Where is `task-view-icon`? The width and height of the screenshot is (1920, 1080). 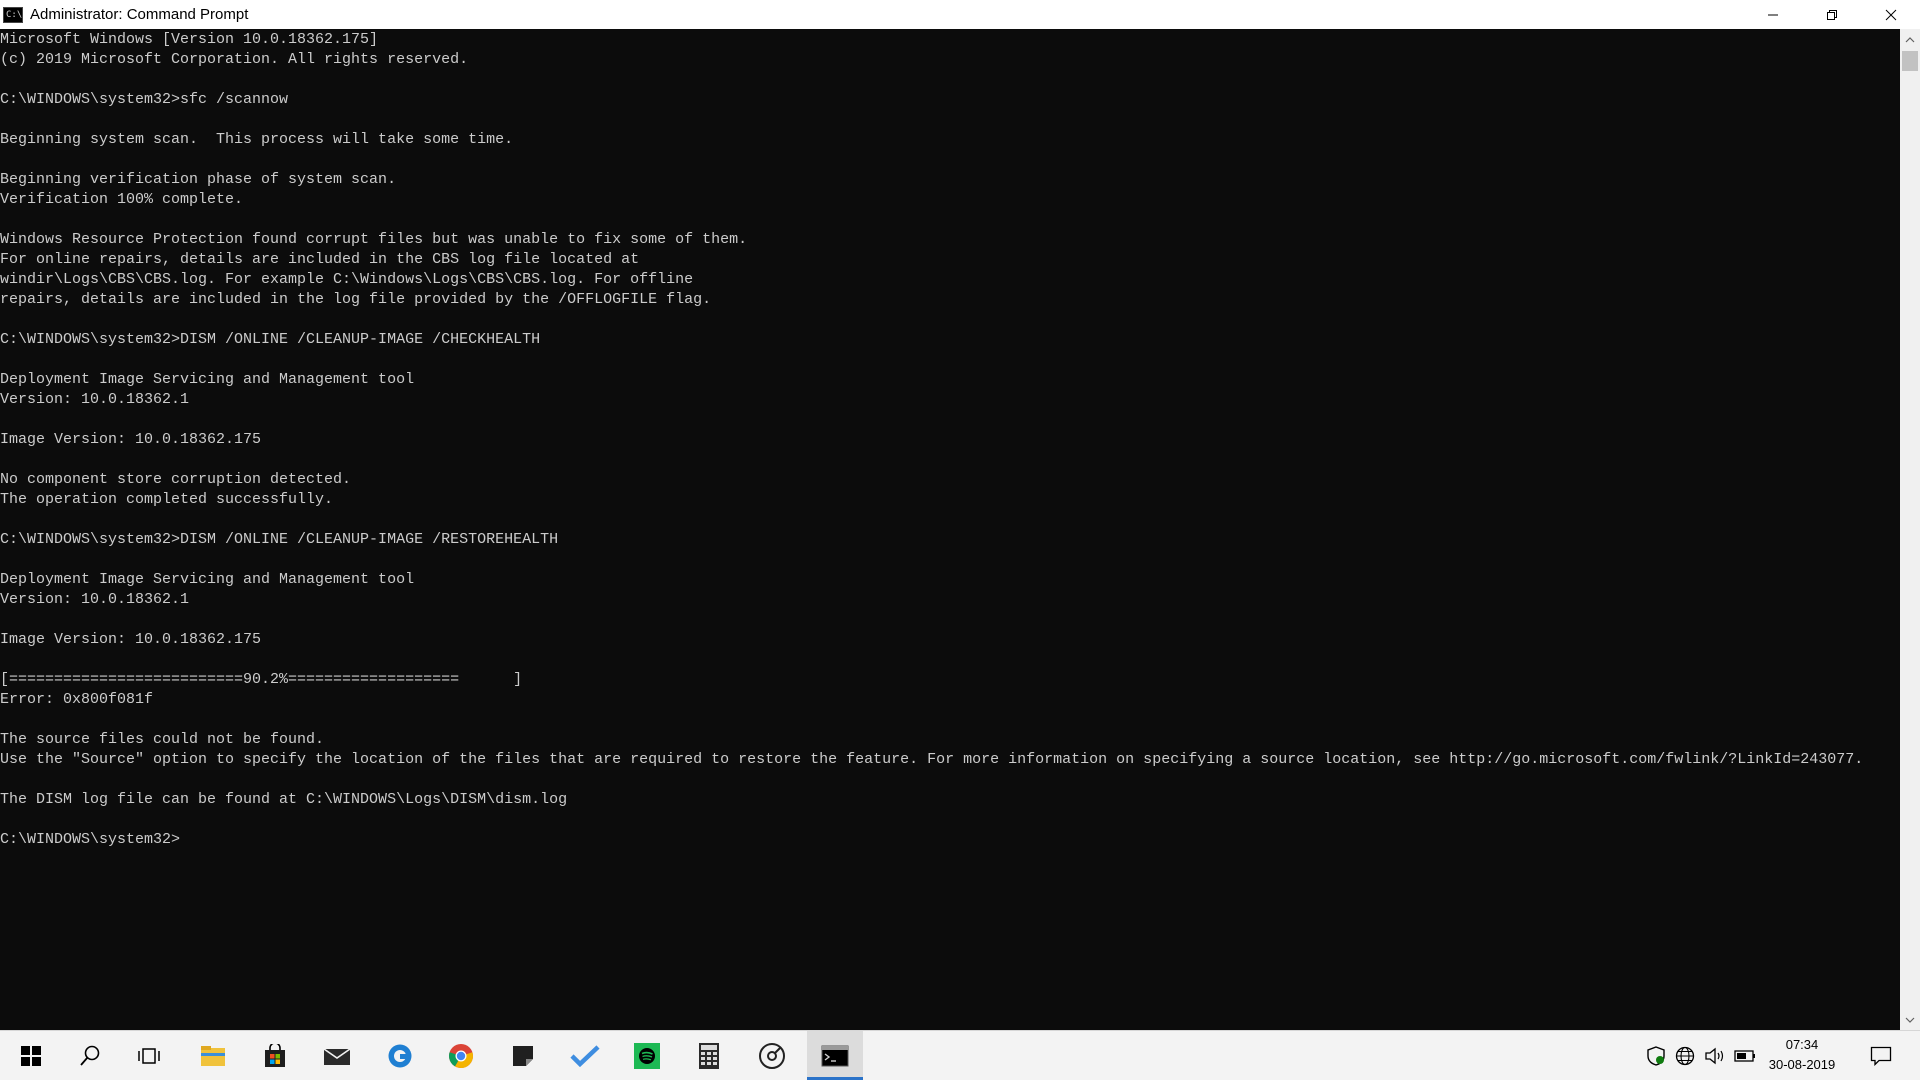 task-view-icon is located at coordinates (149, 1055).